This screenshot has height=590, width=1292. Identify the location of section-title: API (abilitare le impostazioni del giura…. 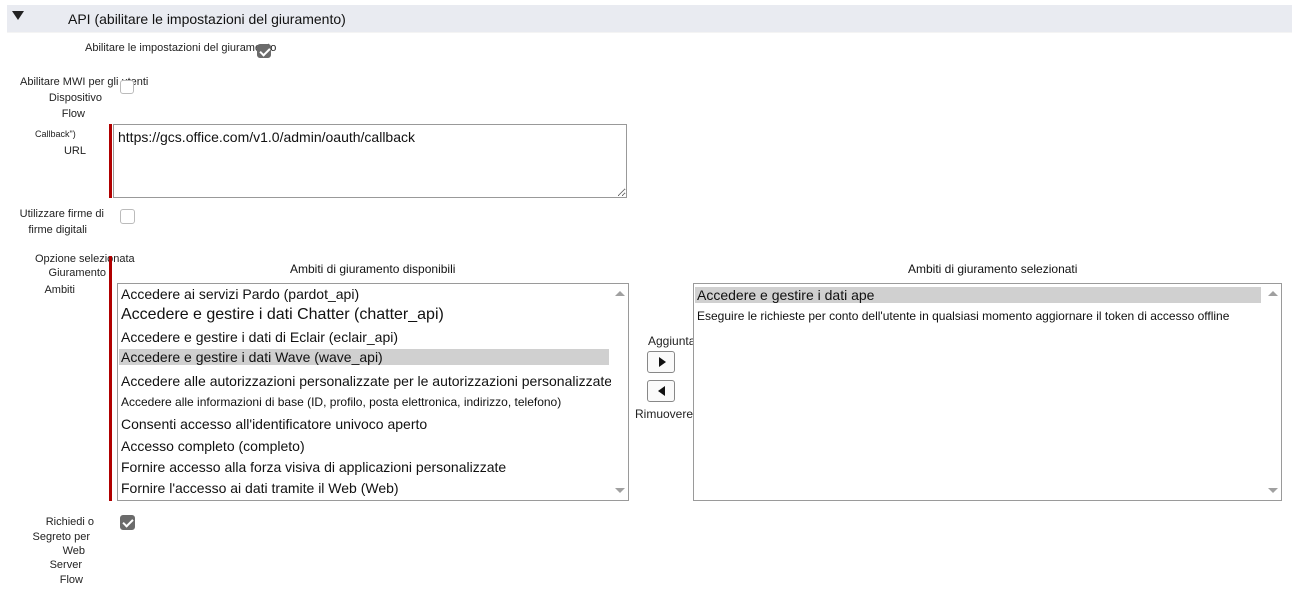
(207, 19).